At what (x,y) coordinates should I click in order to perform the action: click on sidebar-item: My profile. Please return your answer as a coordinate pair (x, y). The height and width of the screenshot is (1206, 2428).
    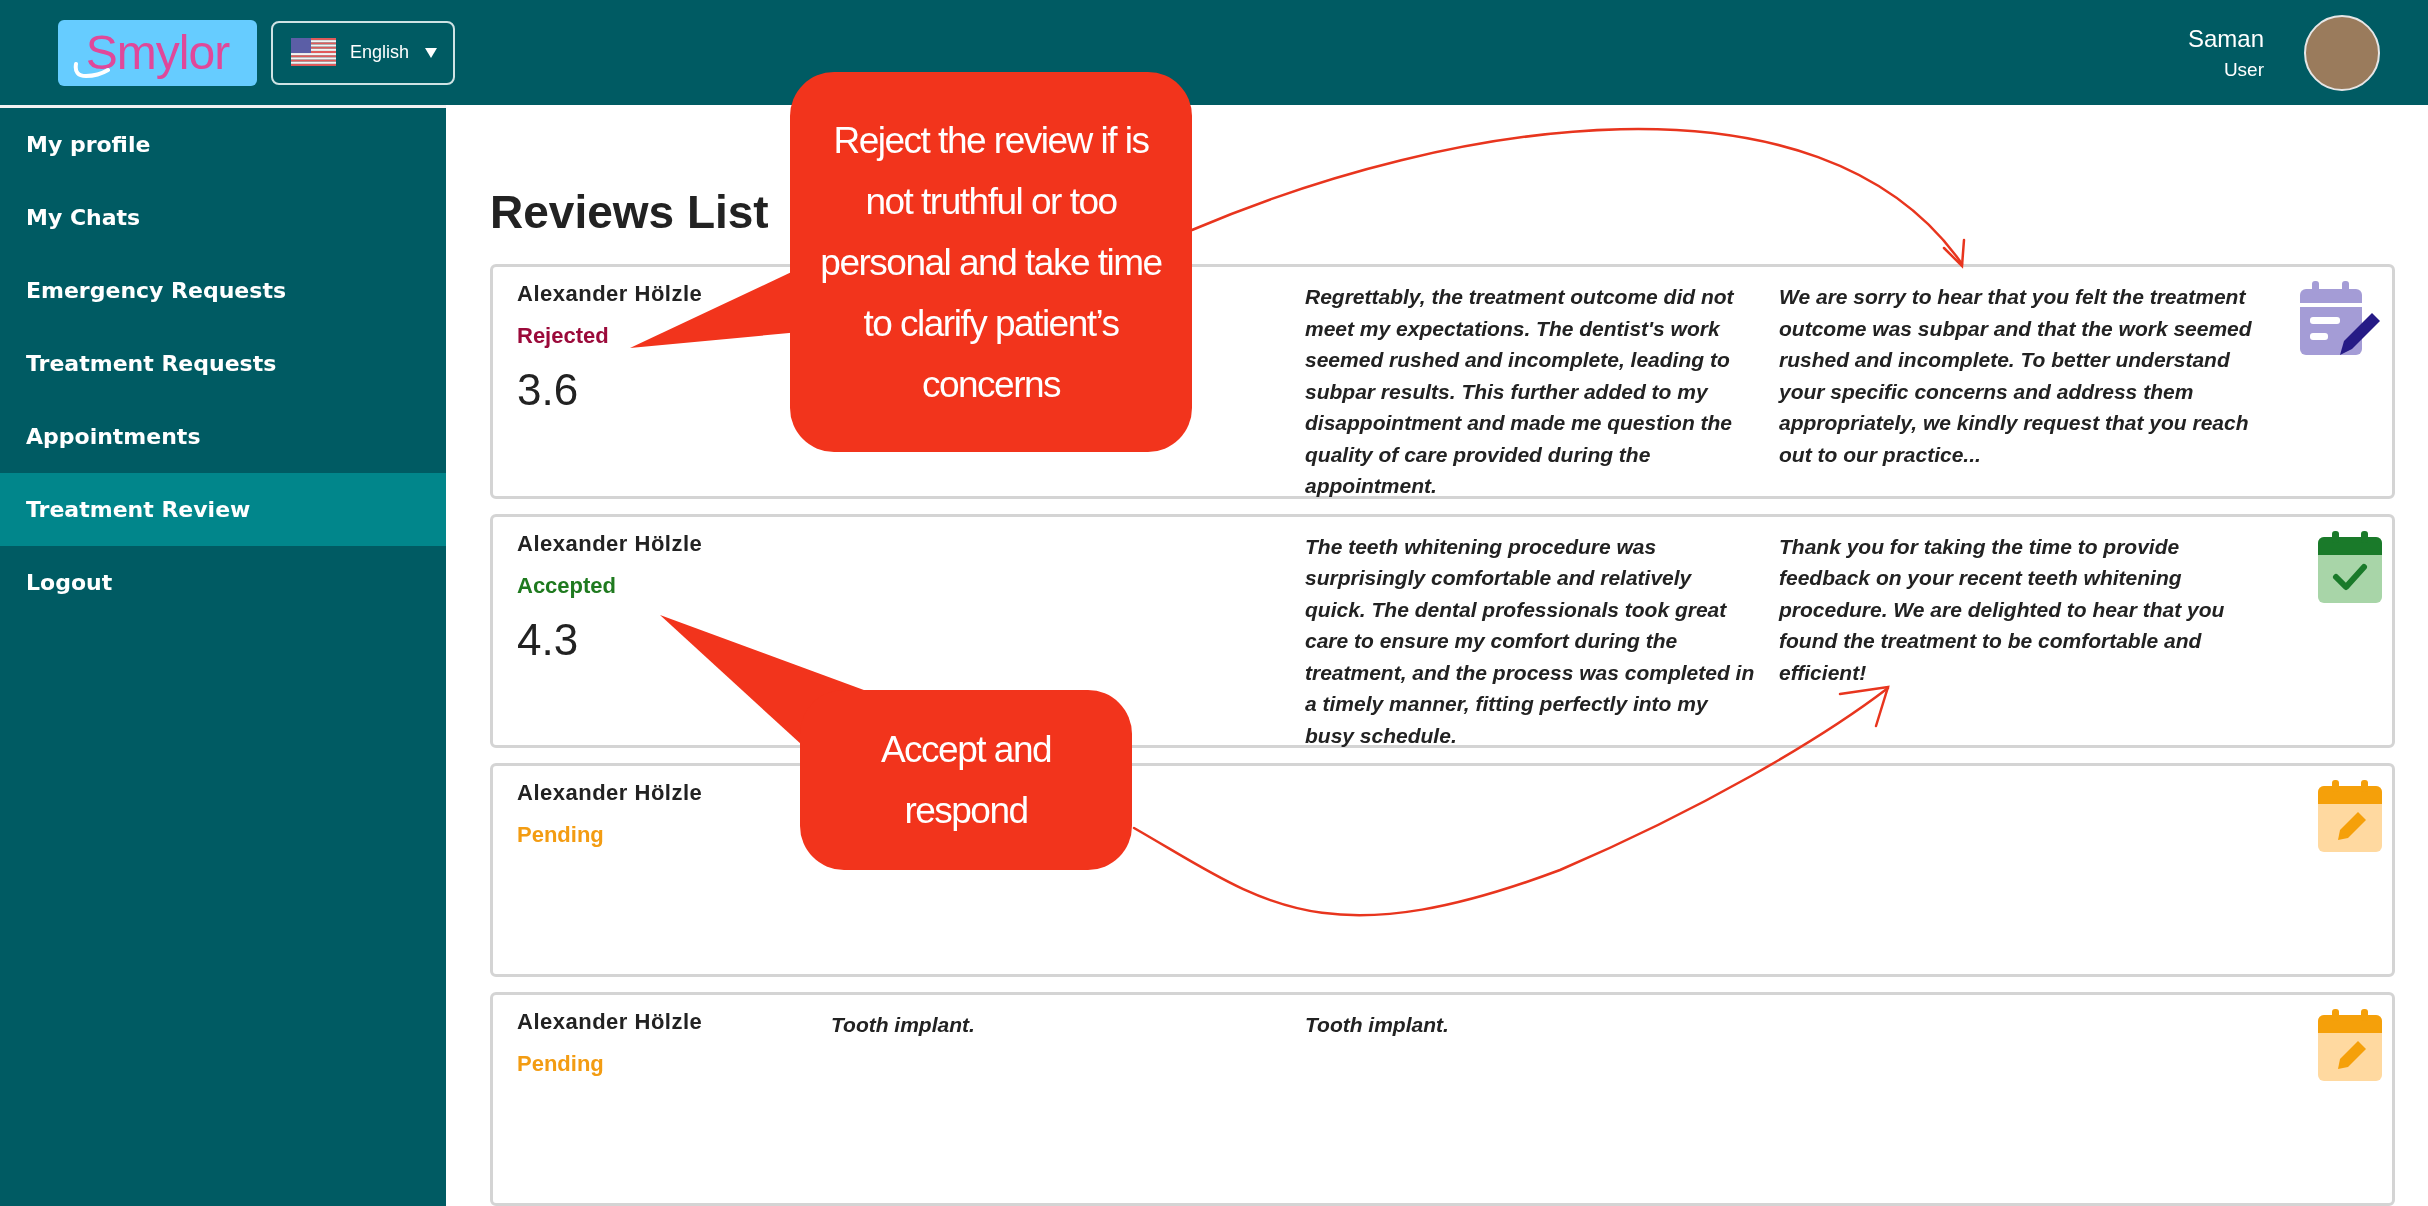
    Looking at the image, I should click on (223, 144).